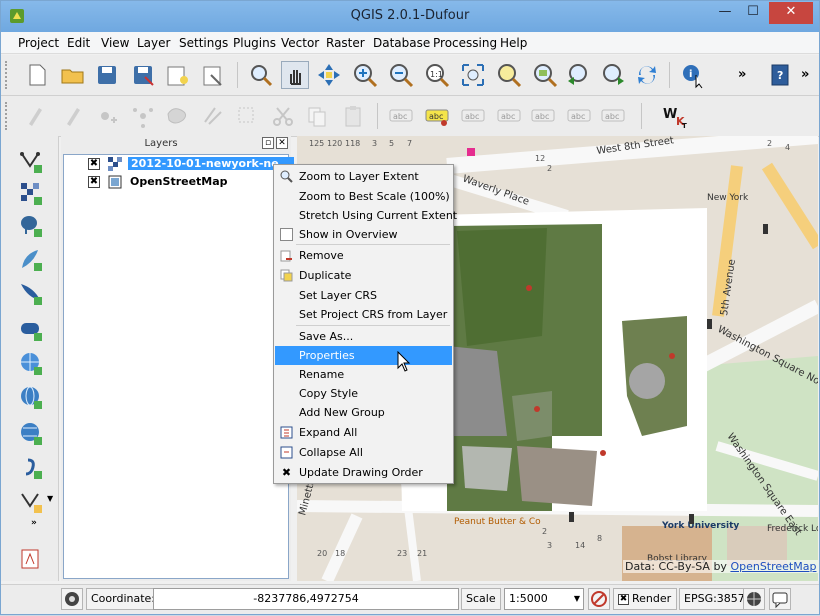  What do you see at coordinates (247, 116) in the screenshot?
I see `select-delete-button` at bounding box center [247, 116].